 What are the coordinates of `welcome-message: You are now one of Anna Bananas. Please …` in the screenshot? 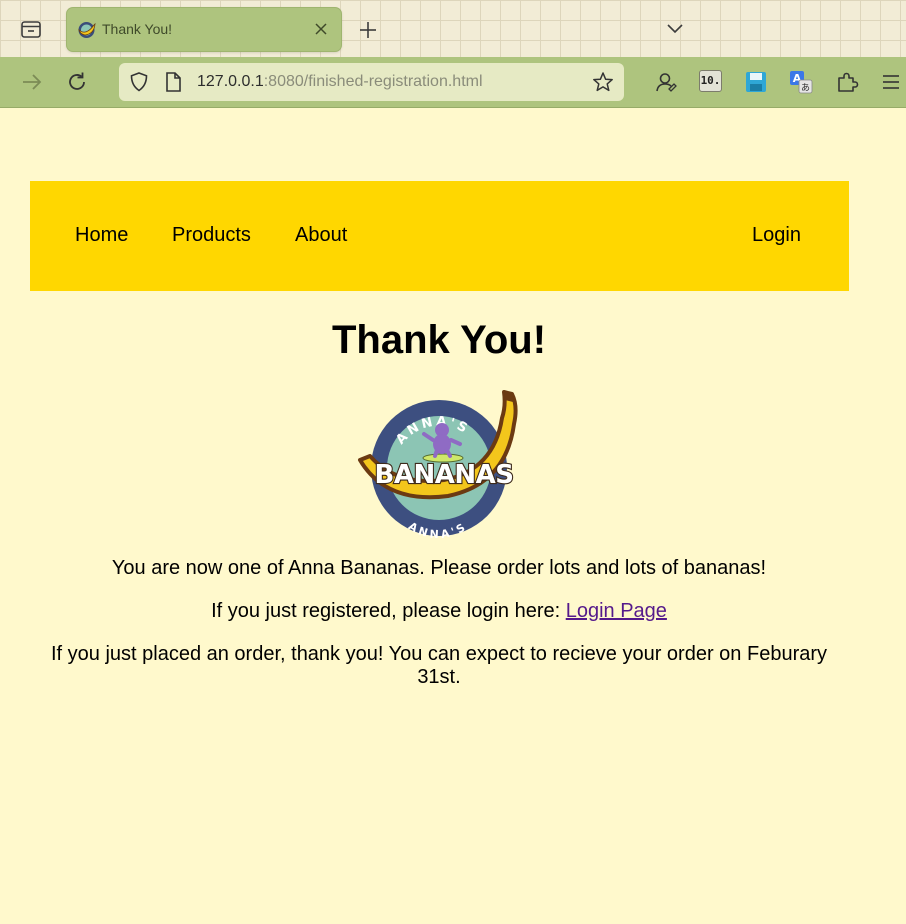 It's located at (439, 568).